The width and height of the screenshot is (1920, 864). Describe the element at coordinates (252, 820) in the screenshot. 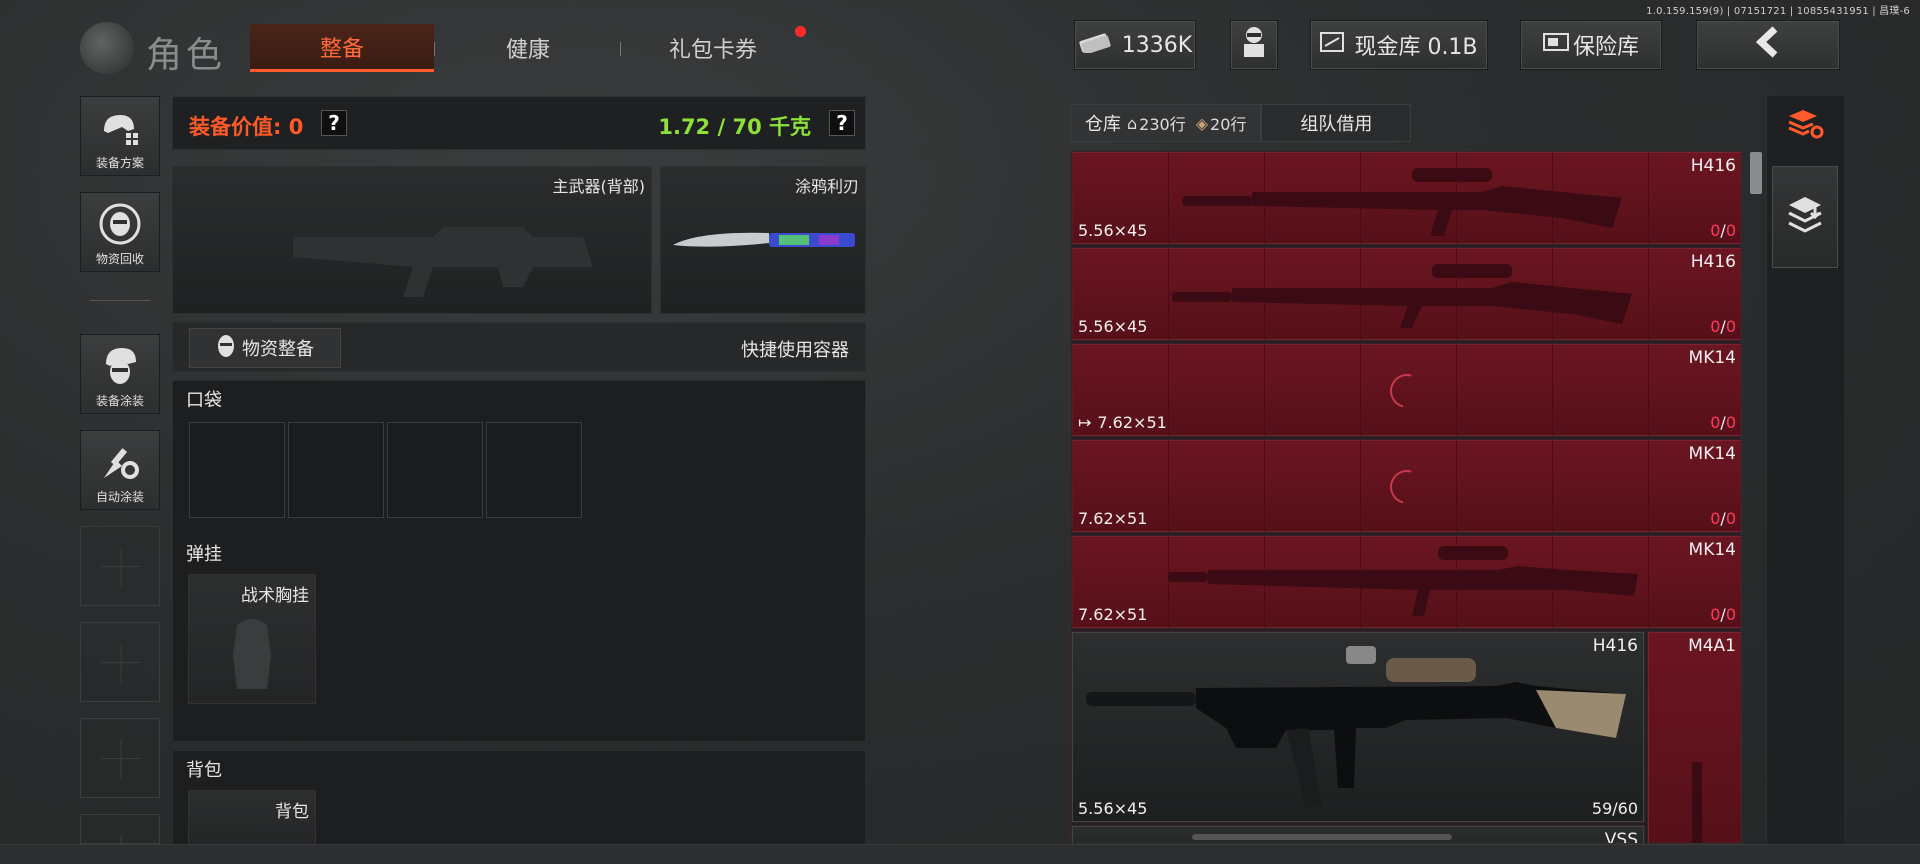

I see `backpack-slot: 背包` at that location.